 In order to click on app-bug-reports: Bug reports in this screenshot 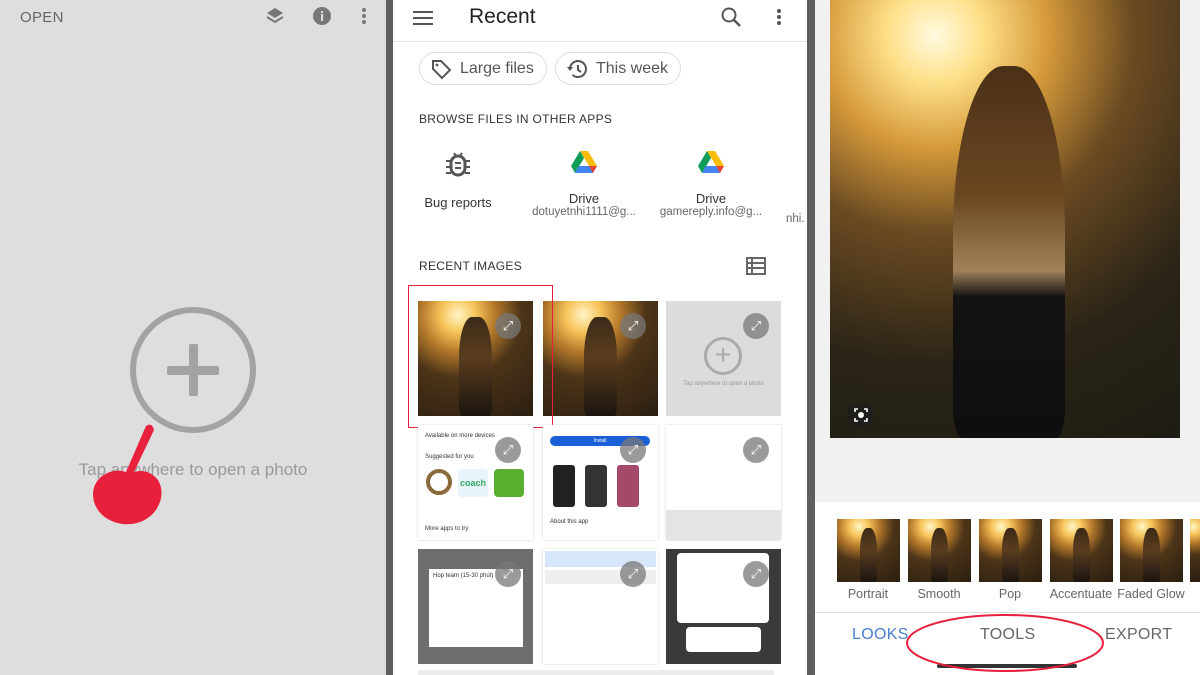, I will do `click(458, 180)`.